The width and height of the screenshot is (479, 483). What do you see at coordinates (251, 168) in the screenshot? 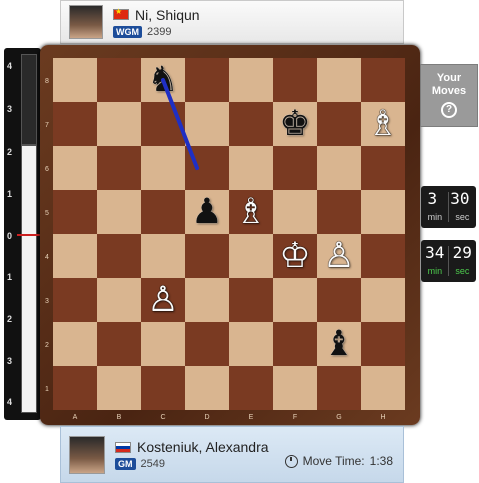
I see `square-e6` at bounding box center [251, 168].